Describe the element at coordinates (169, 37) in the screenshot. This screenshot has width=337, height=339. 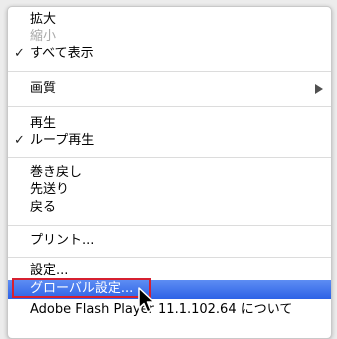
I see `menu-item-zoom-out: 縮小` at that location.